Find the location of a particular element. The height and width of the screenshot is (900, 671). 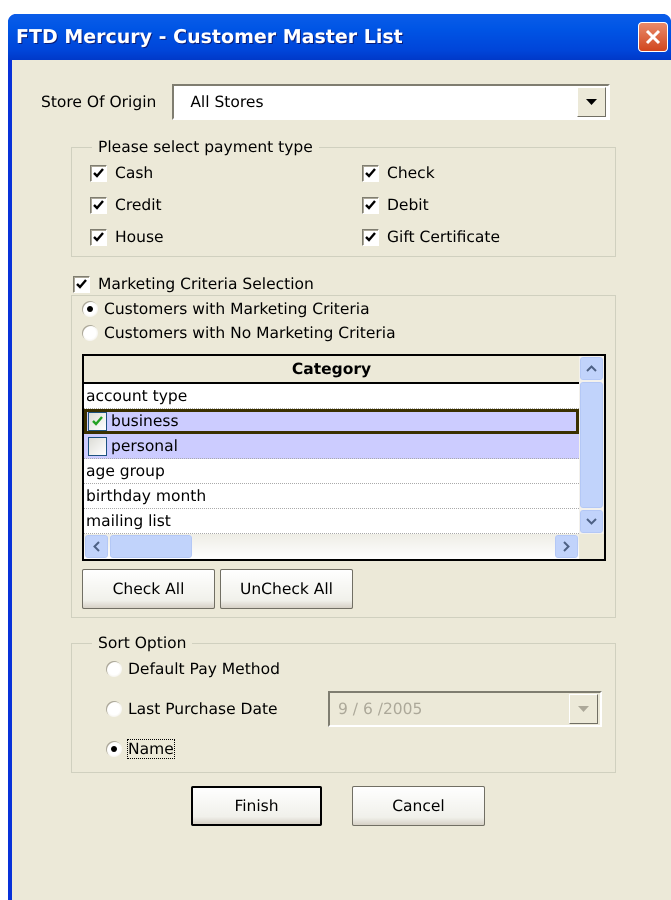

grid-row: personal is located at coordinates (331, 446).